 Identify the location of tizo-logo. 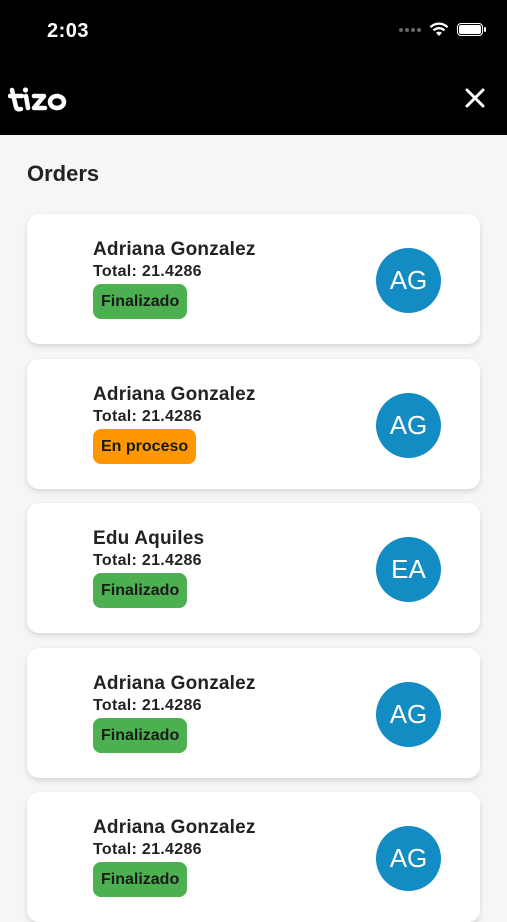
(38, 101).